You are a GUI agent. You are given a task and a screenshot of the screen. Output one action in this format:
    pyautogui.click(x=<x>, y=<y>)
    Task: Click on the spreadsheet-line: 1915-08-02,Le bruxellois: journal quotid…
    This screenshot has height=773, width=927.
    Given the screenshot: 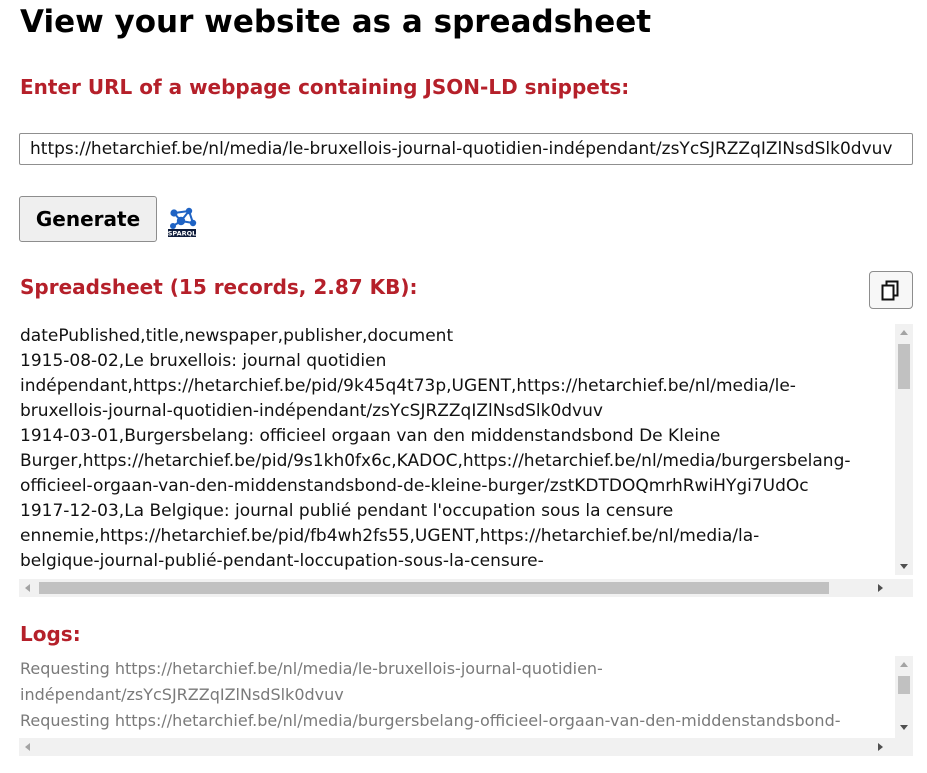 What is the action you would take?
    pyautogui.click(x=203, y=361)
    